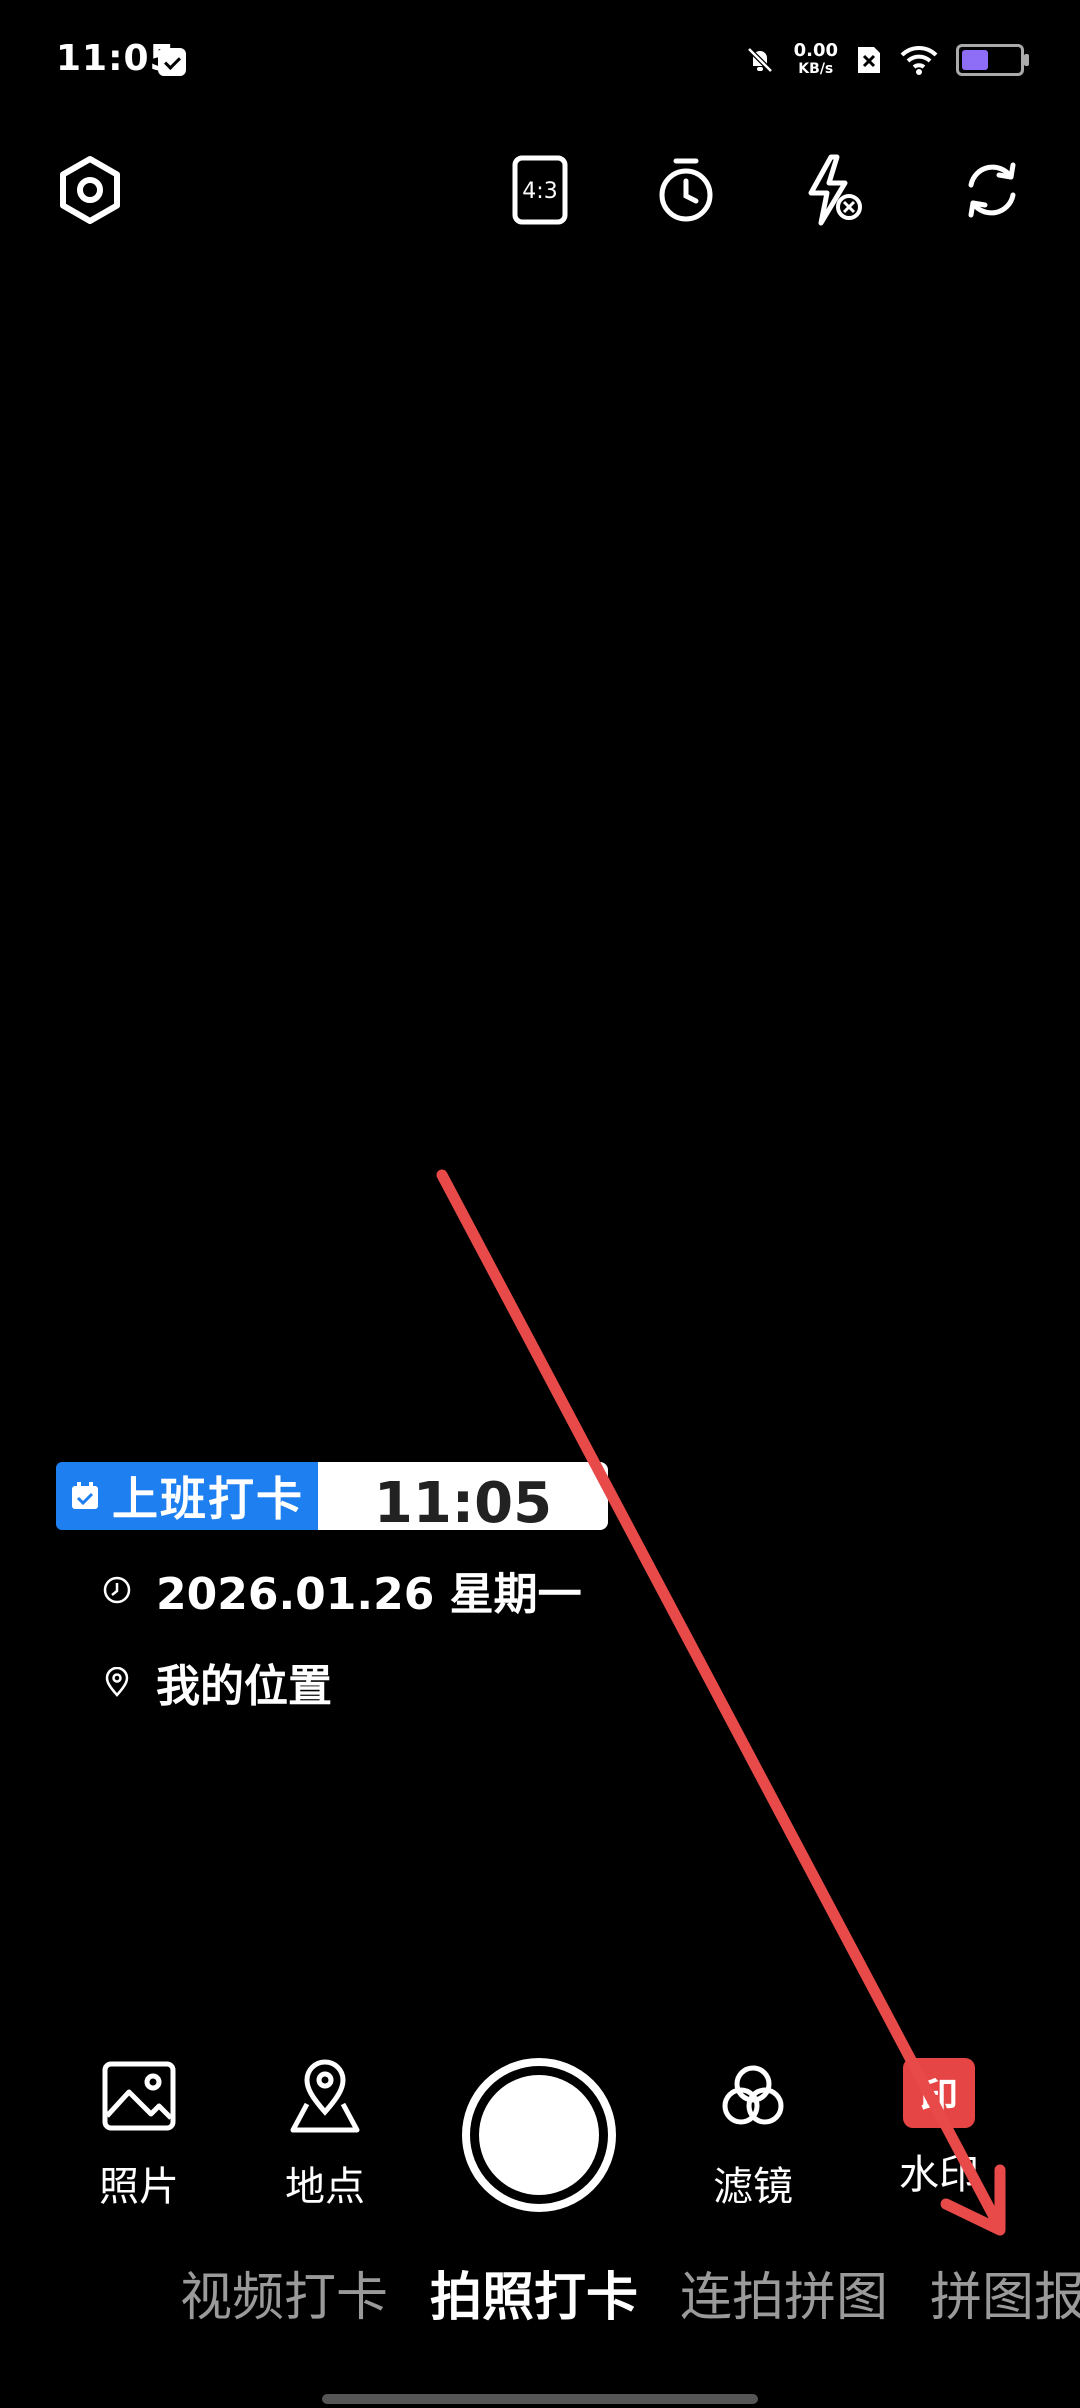 The width and height of the screenshot is (1080, 2408). What do you see at coordinates (886, 60) in the screenshot?
I see `status-indicators: 0.00 KB/s` at bounding box center [886, 60].